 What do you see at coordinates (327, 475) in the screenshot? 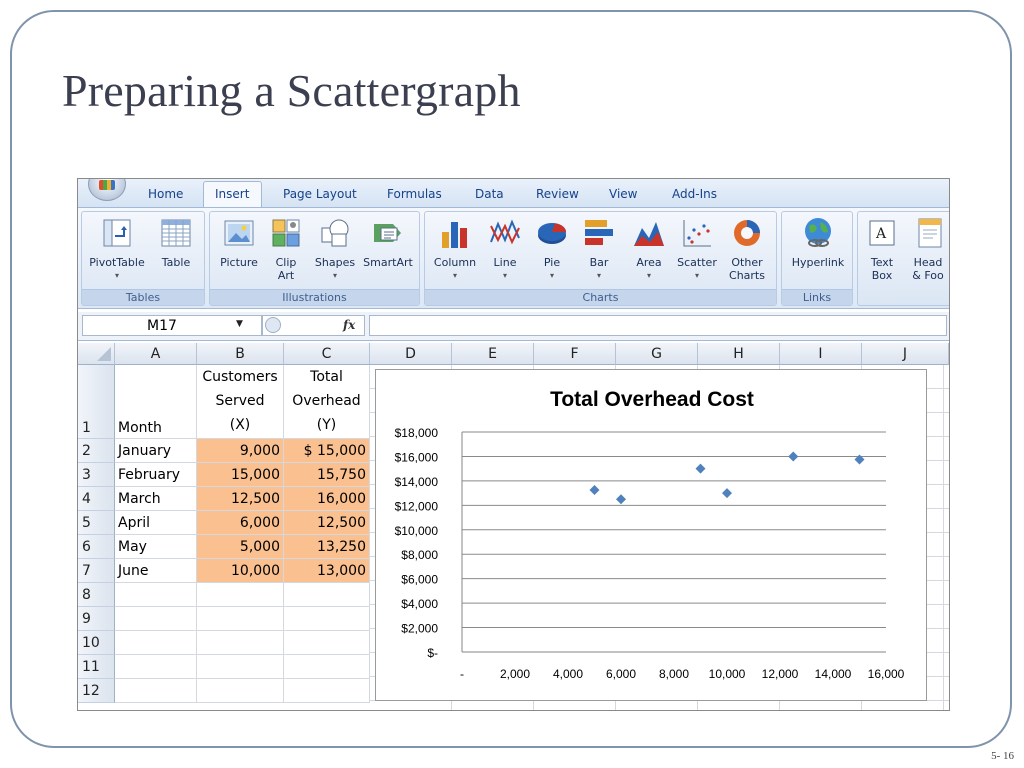
I see `cell-overhead: 15,750` at bounding box center [327, 475].